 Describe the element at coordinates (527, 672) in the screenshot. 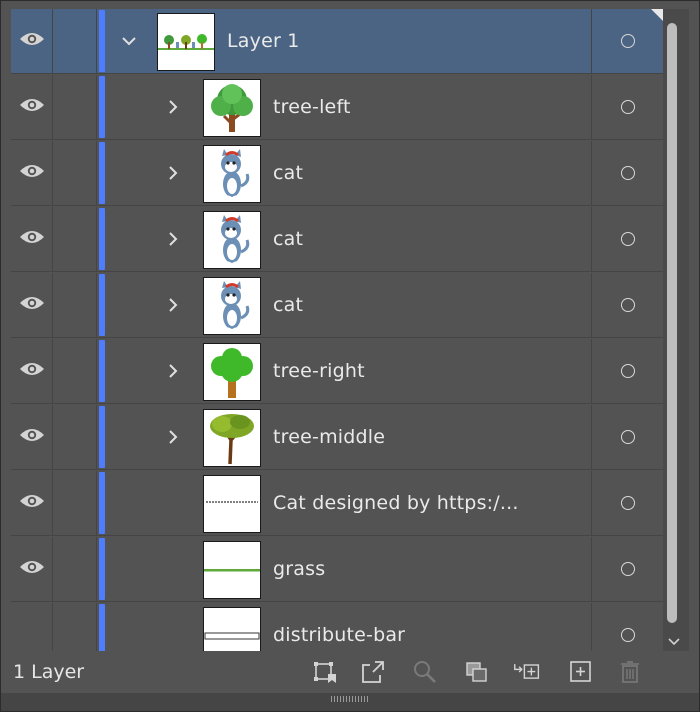

I see `move-selection-icon` at that location.